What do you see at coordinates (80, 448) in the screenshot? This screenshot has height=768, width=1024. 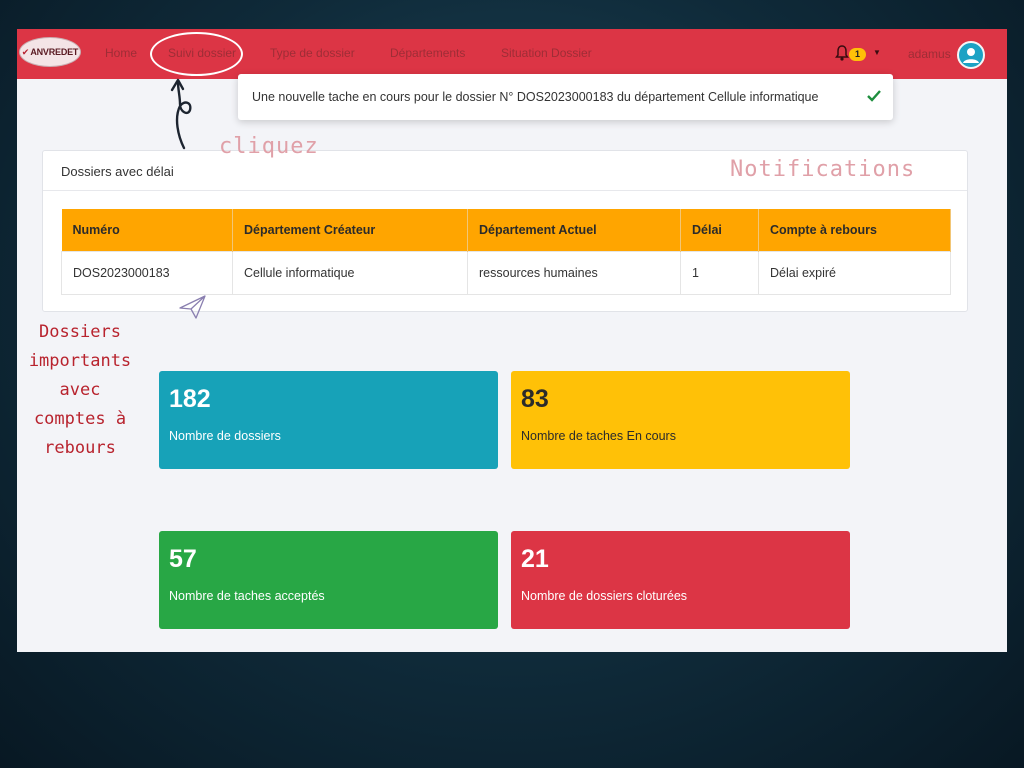 I see `annotation-line: rebours` at bounding box center [80, 448].